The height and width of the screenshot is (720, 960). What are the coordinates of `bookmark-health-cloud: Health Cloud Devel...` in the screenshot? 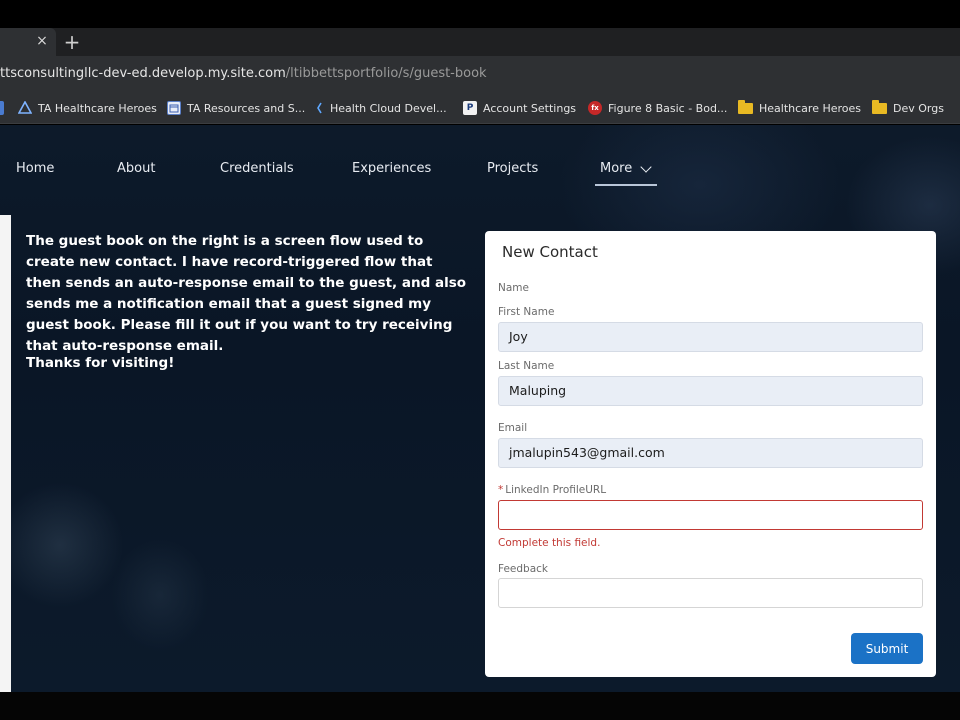 It's located at (381, 108).